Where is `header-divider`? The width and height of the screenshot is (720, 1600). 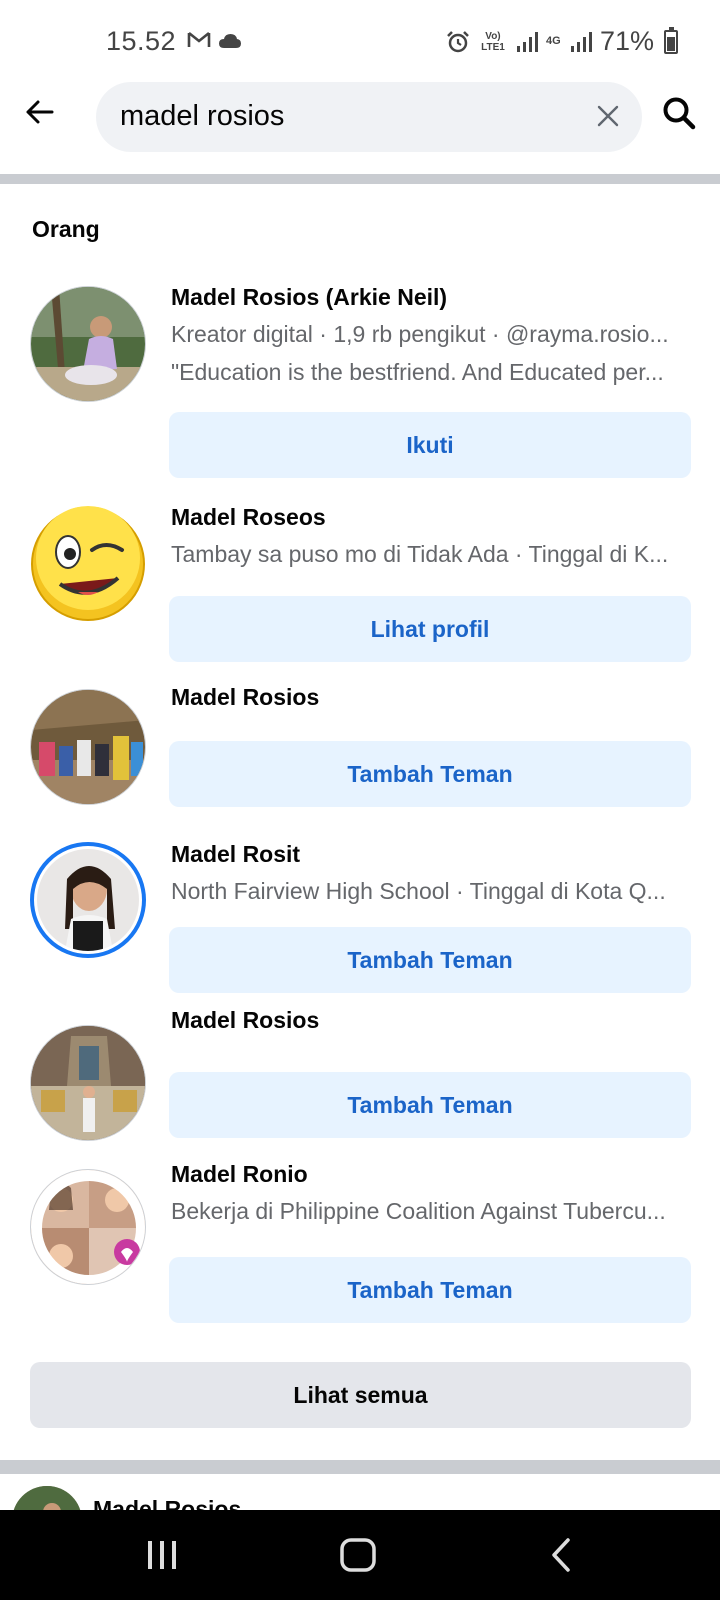
header-divider is located at coordinates (360, 179).